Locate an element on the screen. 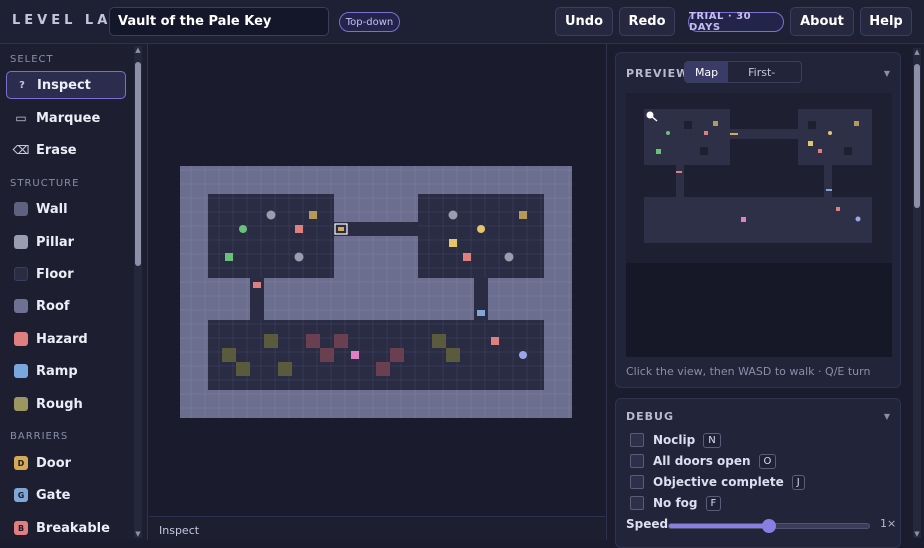  minimap-door is located at coordinates (734, 134).